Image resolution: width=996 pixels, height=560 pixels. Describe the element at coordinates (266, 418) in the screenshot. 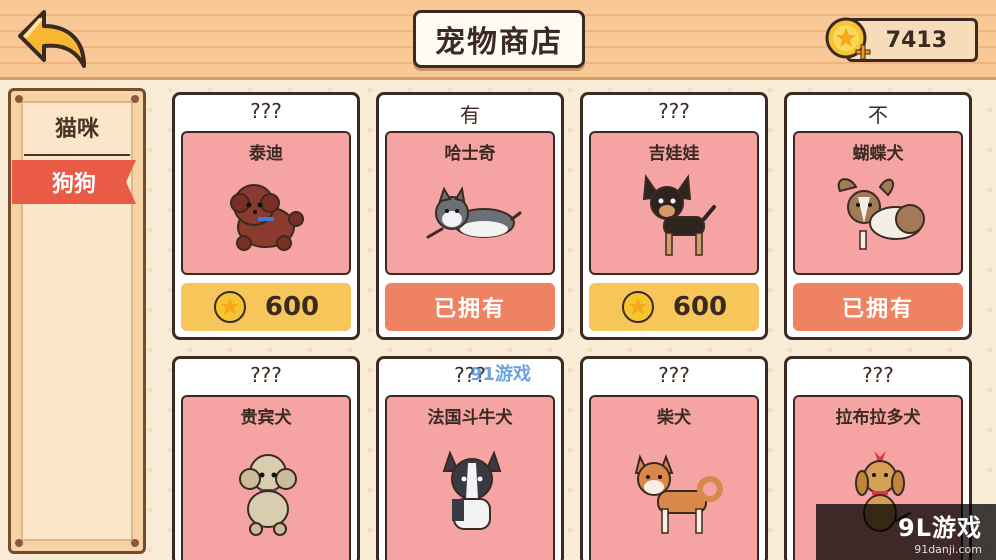

I see `pet-name: 贵宾犬` at that location.